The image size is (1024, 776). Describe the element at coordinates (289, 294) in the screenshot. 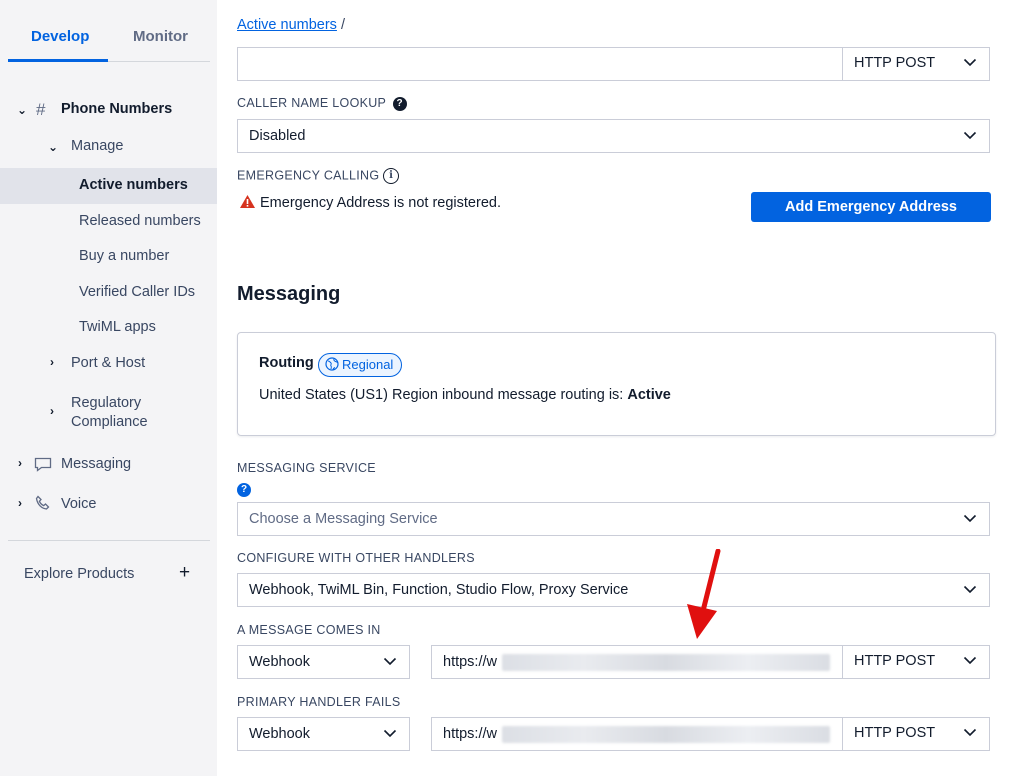

I see `messaging-heading: Messaging` at that location.